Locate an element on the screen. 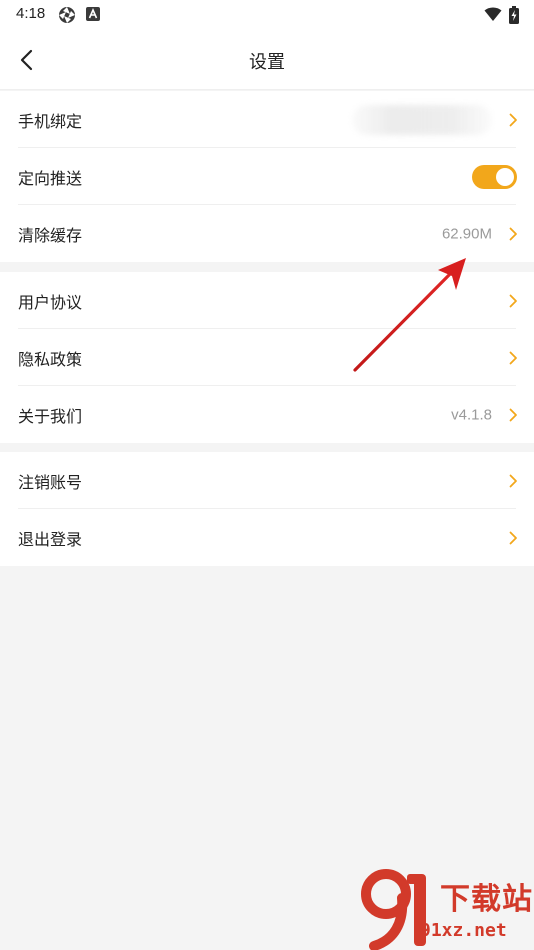 Image resolution: width=534 pixels, height=950 pixels. aperture-icon is located at coordinates (67, 15).